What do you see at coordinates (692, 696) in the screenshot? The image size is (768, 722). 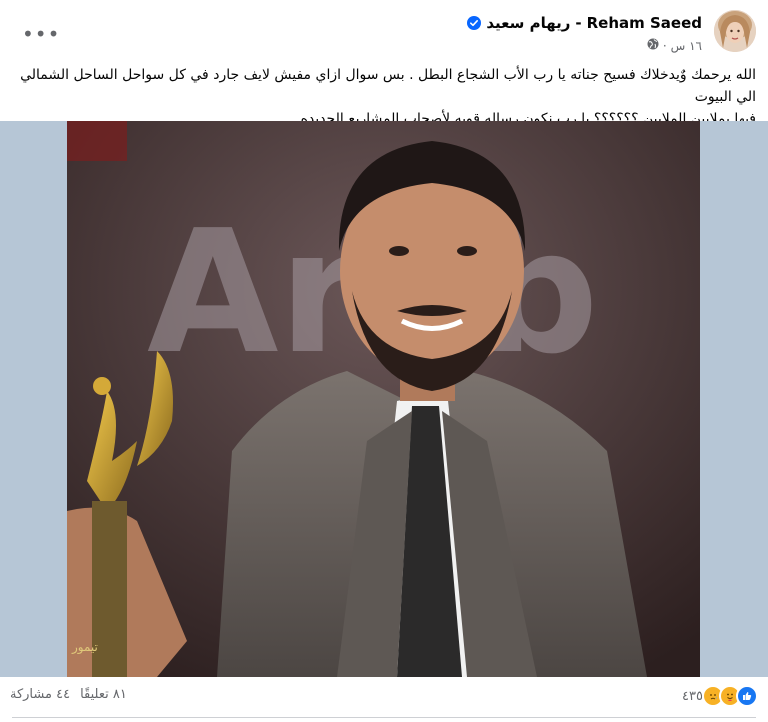 I see `reaction-count: ٤٣٥` at bounding box center [692, 696].